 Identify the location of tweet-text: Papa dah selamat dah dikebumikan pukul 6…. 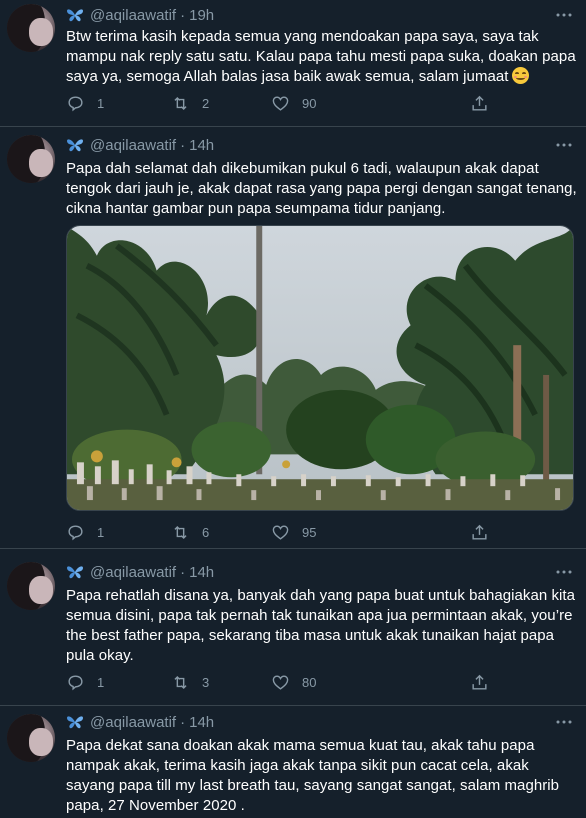
(321, 188).